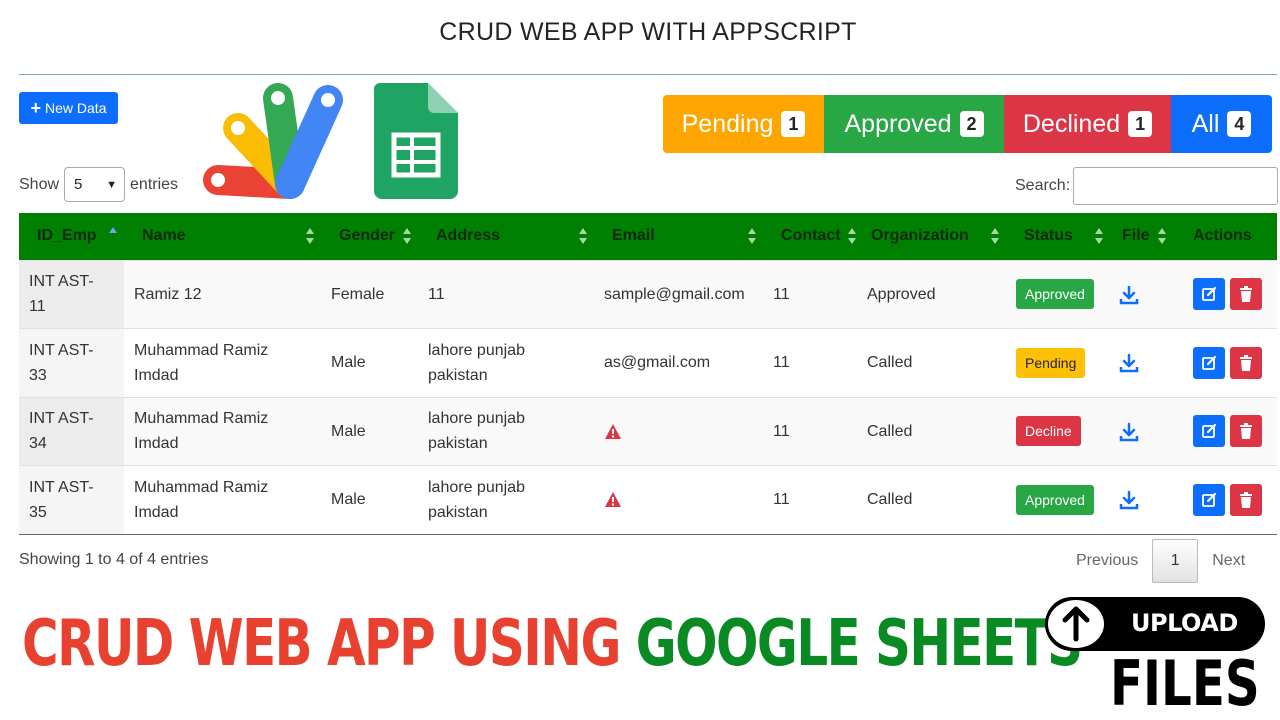 The image size is (1280, 720). What do you see at coordinates (1176, 186) in the screenshot?
I see `search-input` at bounding box center [1176, 186].